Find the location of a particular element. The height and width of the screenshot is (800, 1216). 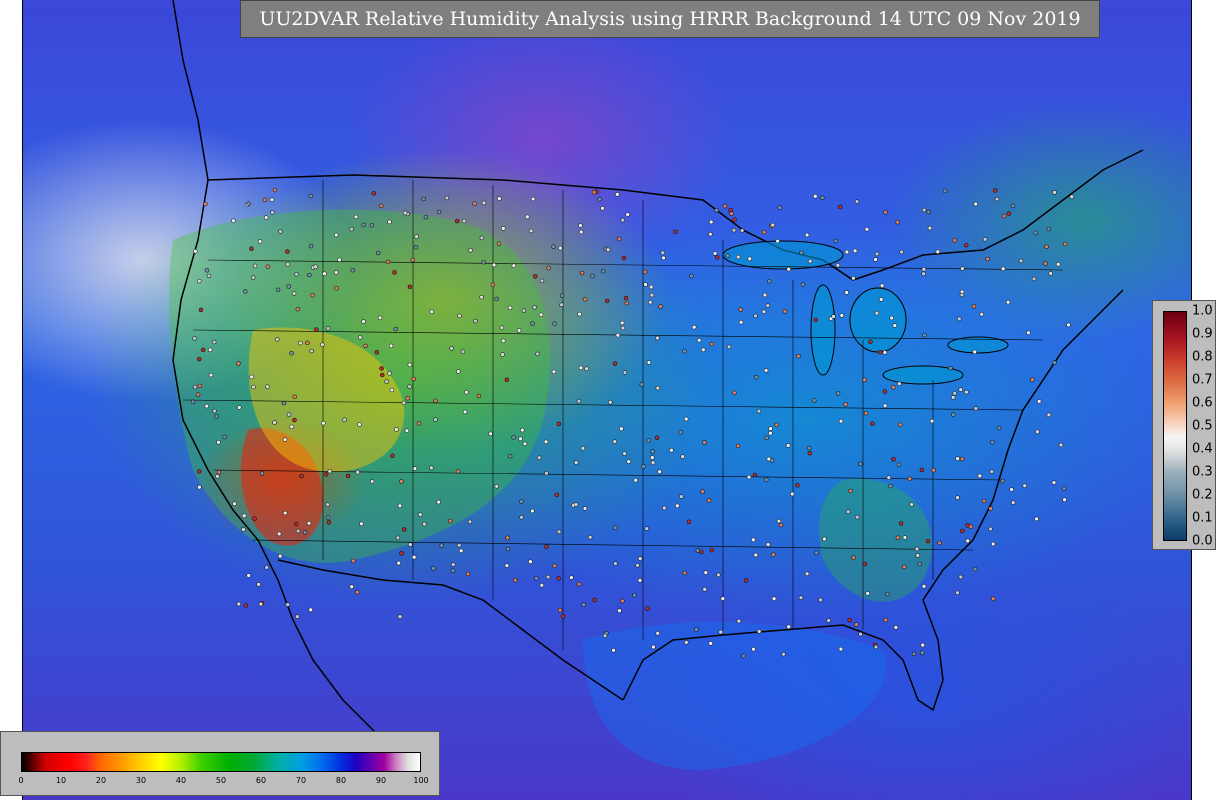

relative-humidity-colorbar: 0 10 20 30 40 50 60 70 80 90 100 is located at coordinates (220, 763).